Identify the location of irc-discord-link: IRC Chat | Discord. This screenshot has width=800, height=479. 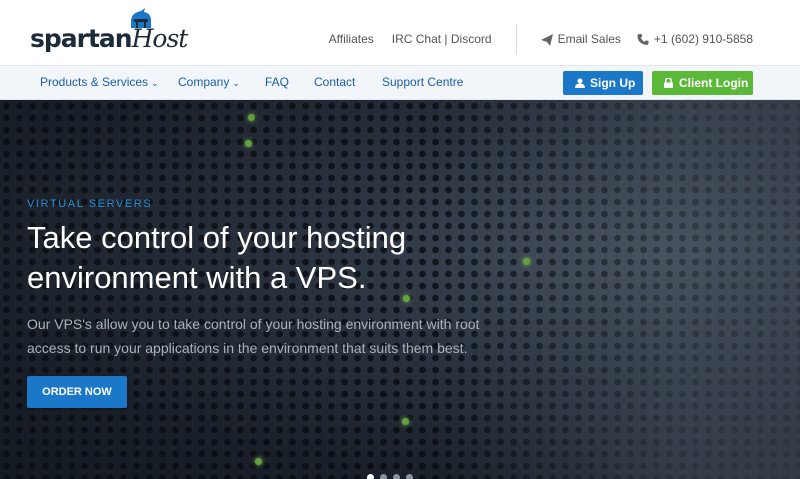
(442, 39).